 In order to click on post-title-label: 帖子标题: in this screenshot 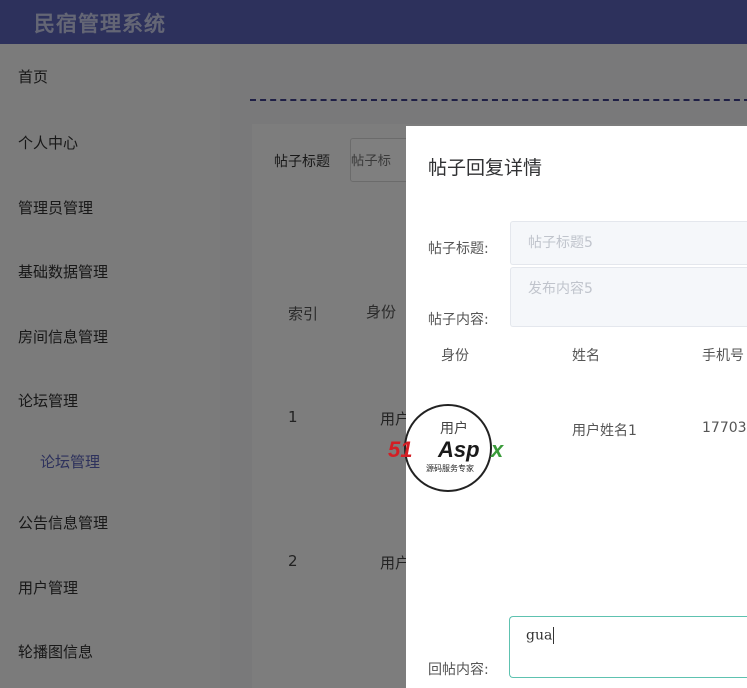, I will do `click(458, 249)`.